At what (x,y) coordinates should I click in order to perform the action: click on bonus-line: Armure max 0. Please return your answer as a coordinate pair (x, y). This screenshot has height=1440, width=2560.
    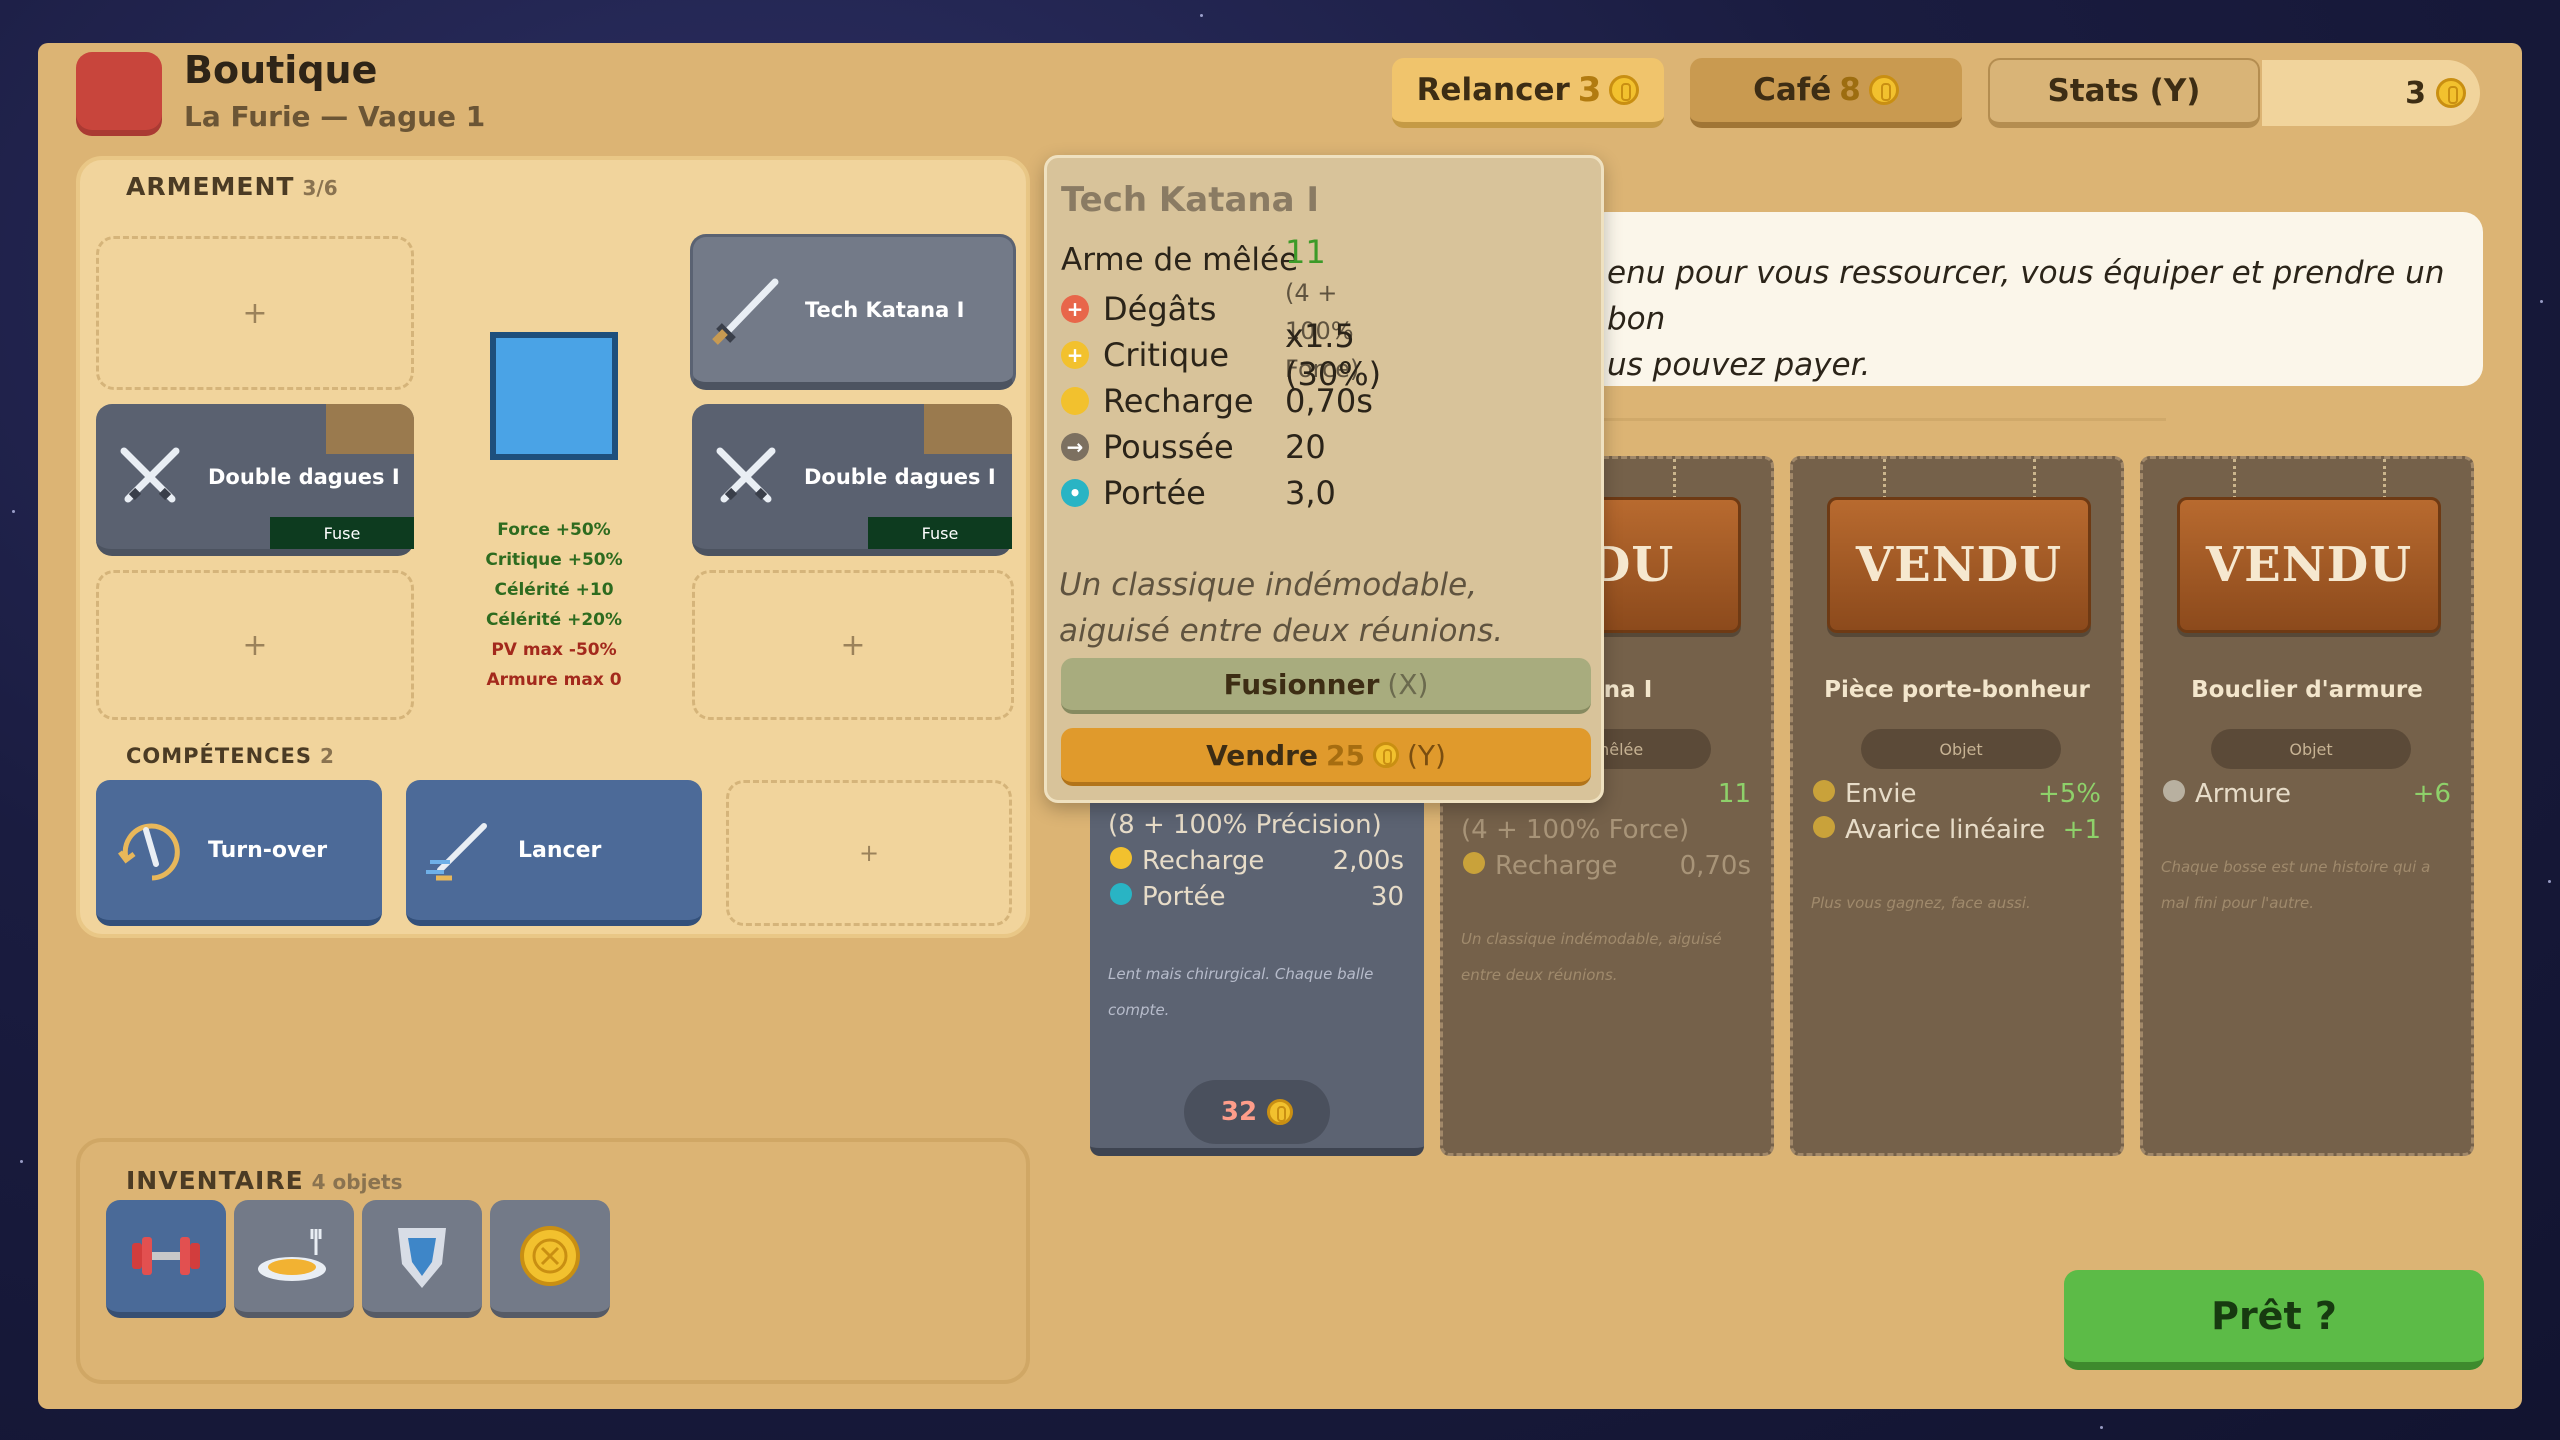
    Looking at the image, I should click on (554, 680).